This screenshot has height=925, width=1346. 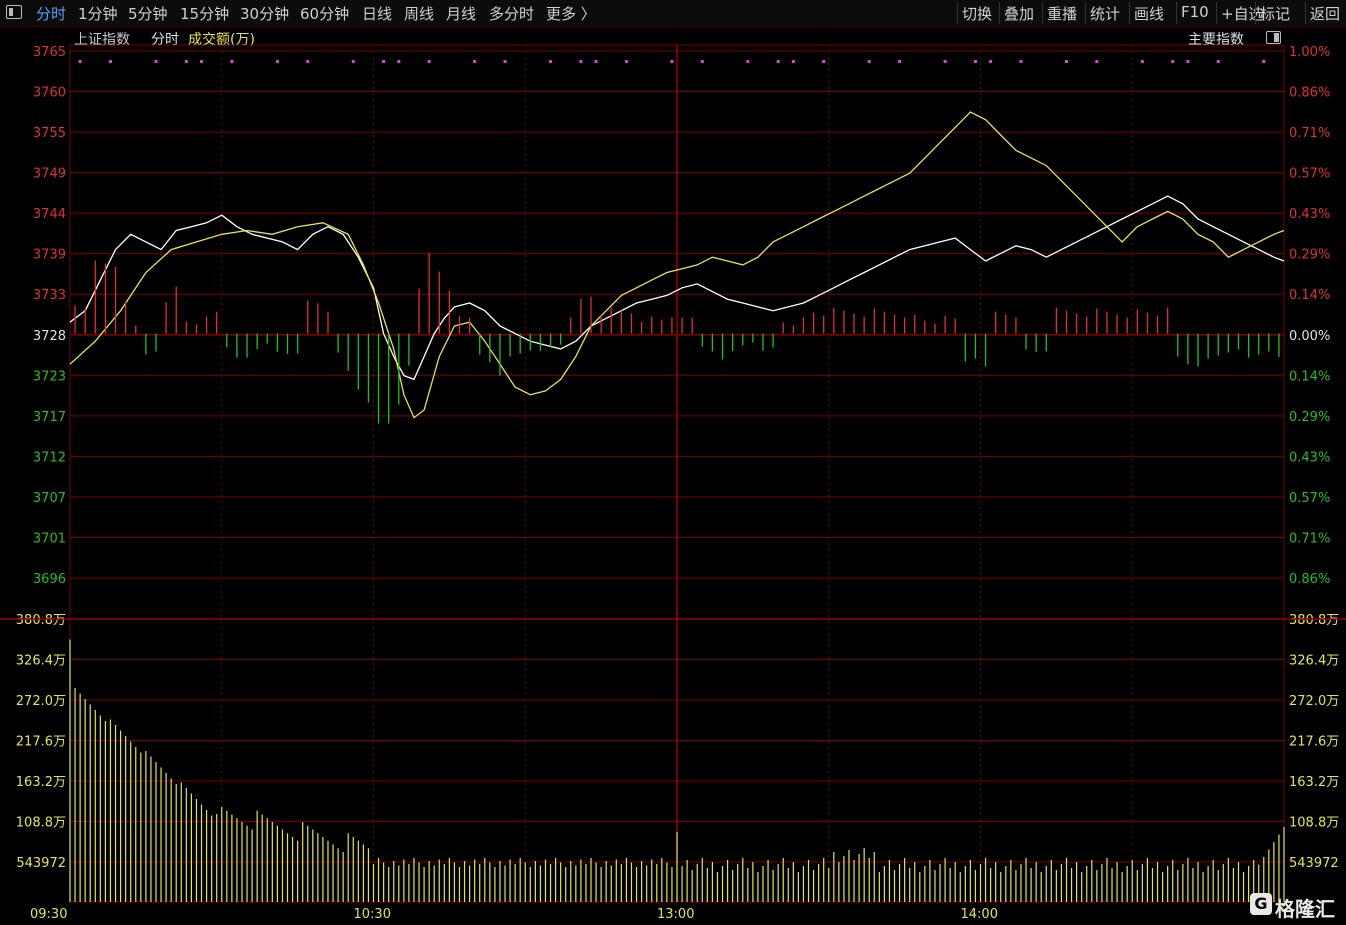 I want to click on price-tick-label: 3739, so click(x=49, y=255).